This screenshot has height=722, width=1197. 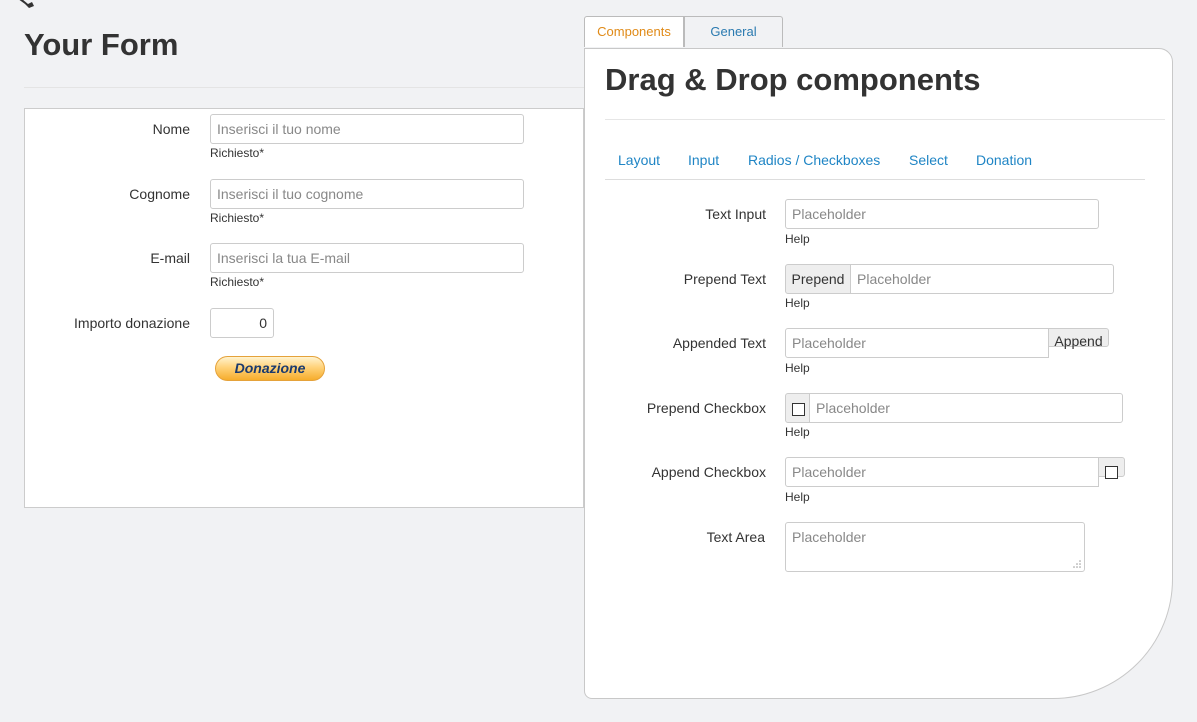 What do you see at coordinates (733, 31) in the screenshot?
I see `tab-general: General` at bounding box center [733, 31].